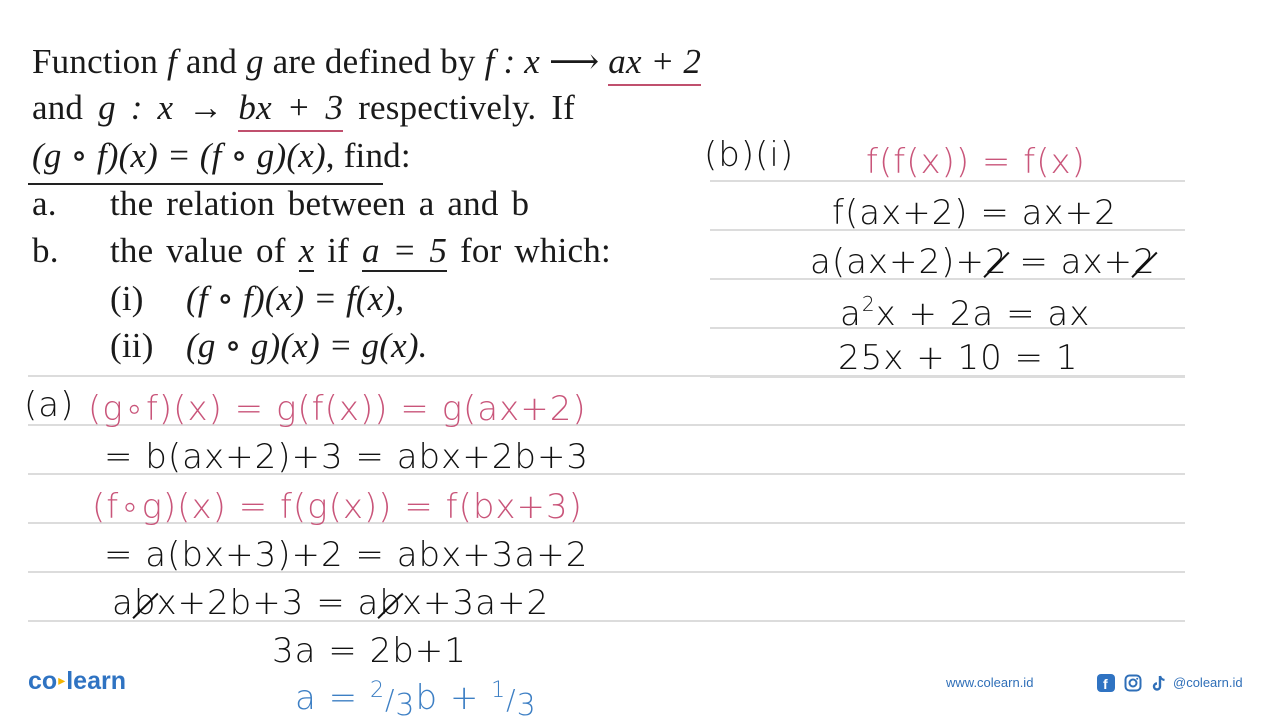 The height and width of the screenshot is (723, 1280). I want to click on solution-a-line-6: 3a = 2b+1, so click(369, 651).